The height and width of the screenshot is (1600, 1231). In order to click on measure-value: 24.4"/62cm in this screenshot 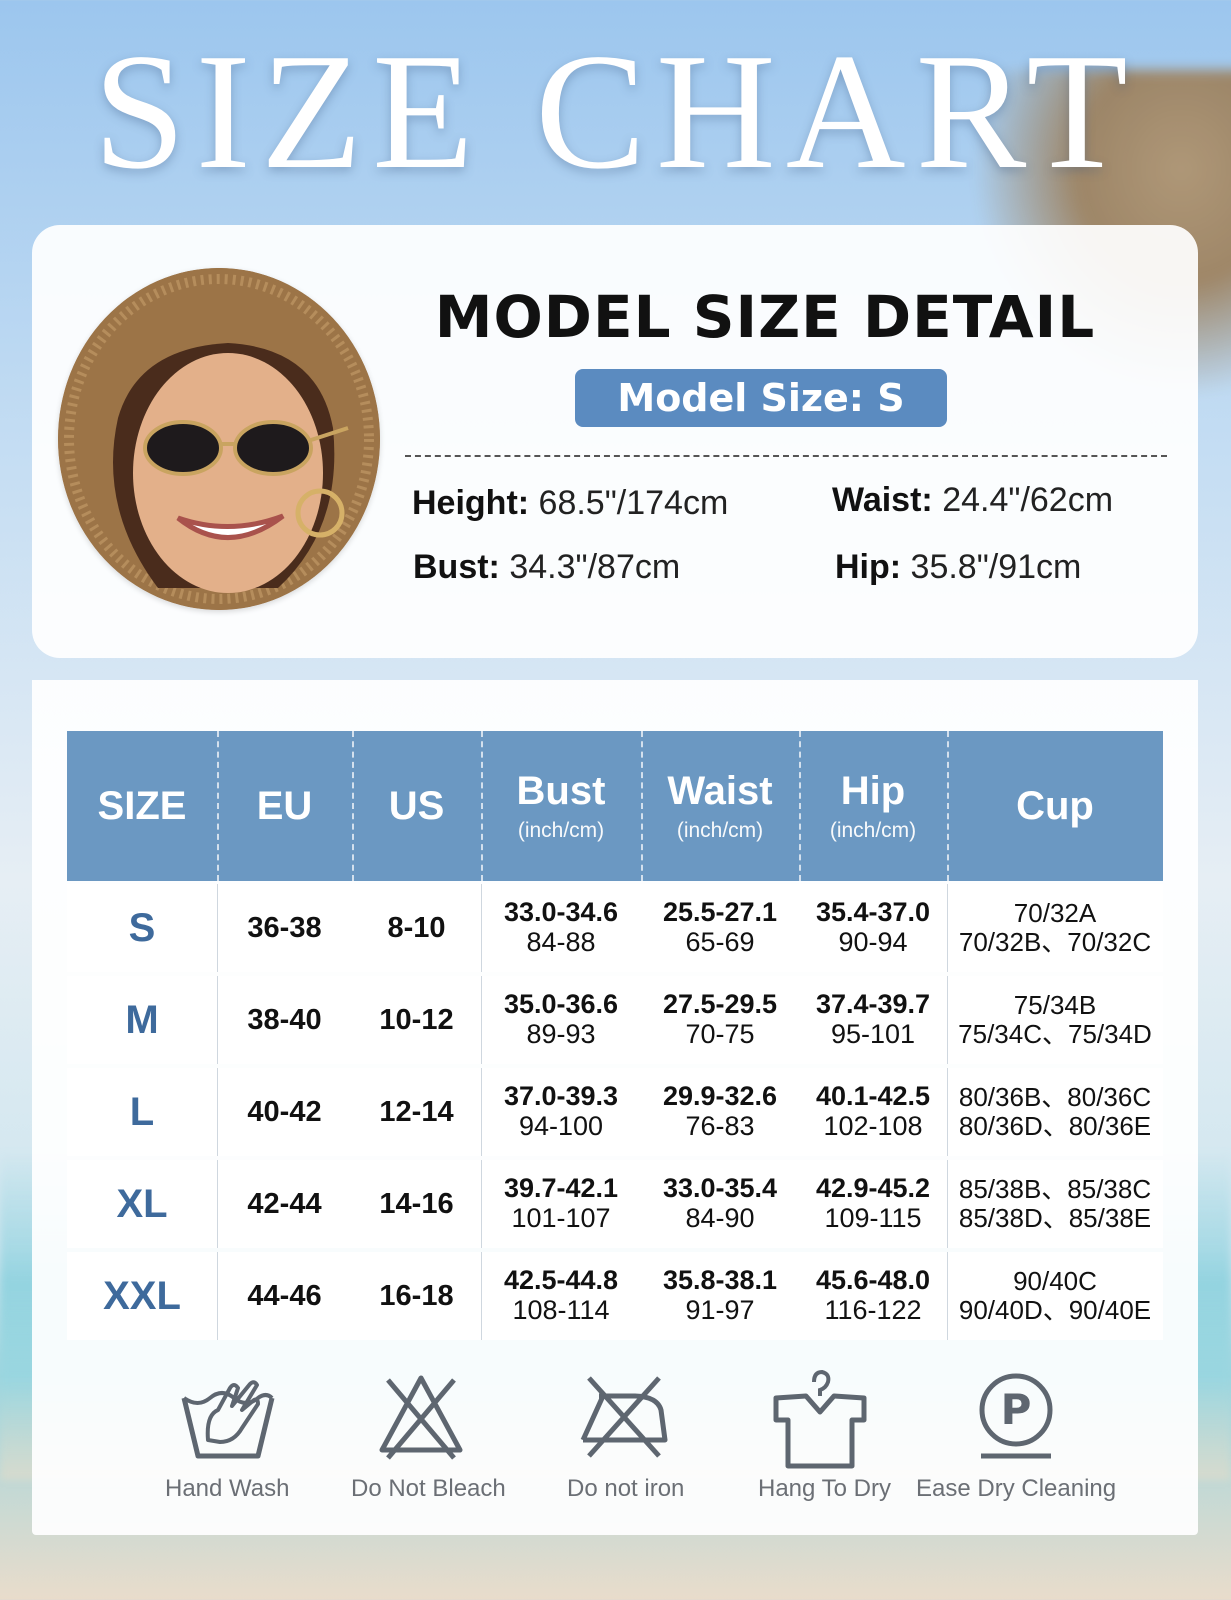, I will do `click(1028, 500)`.